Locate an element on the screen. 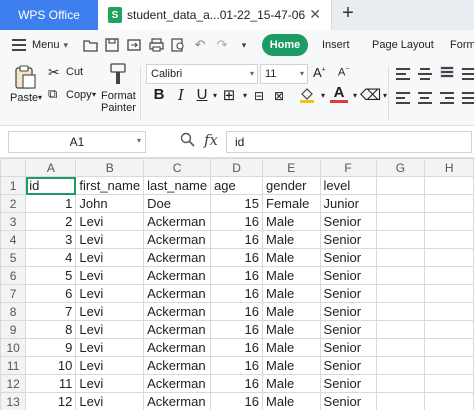  cell: gender is located at coordinates (291, 185).